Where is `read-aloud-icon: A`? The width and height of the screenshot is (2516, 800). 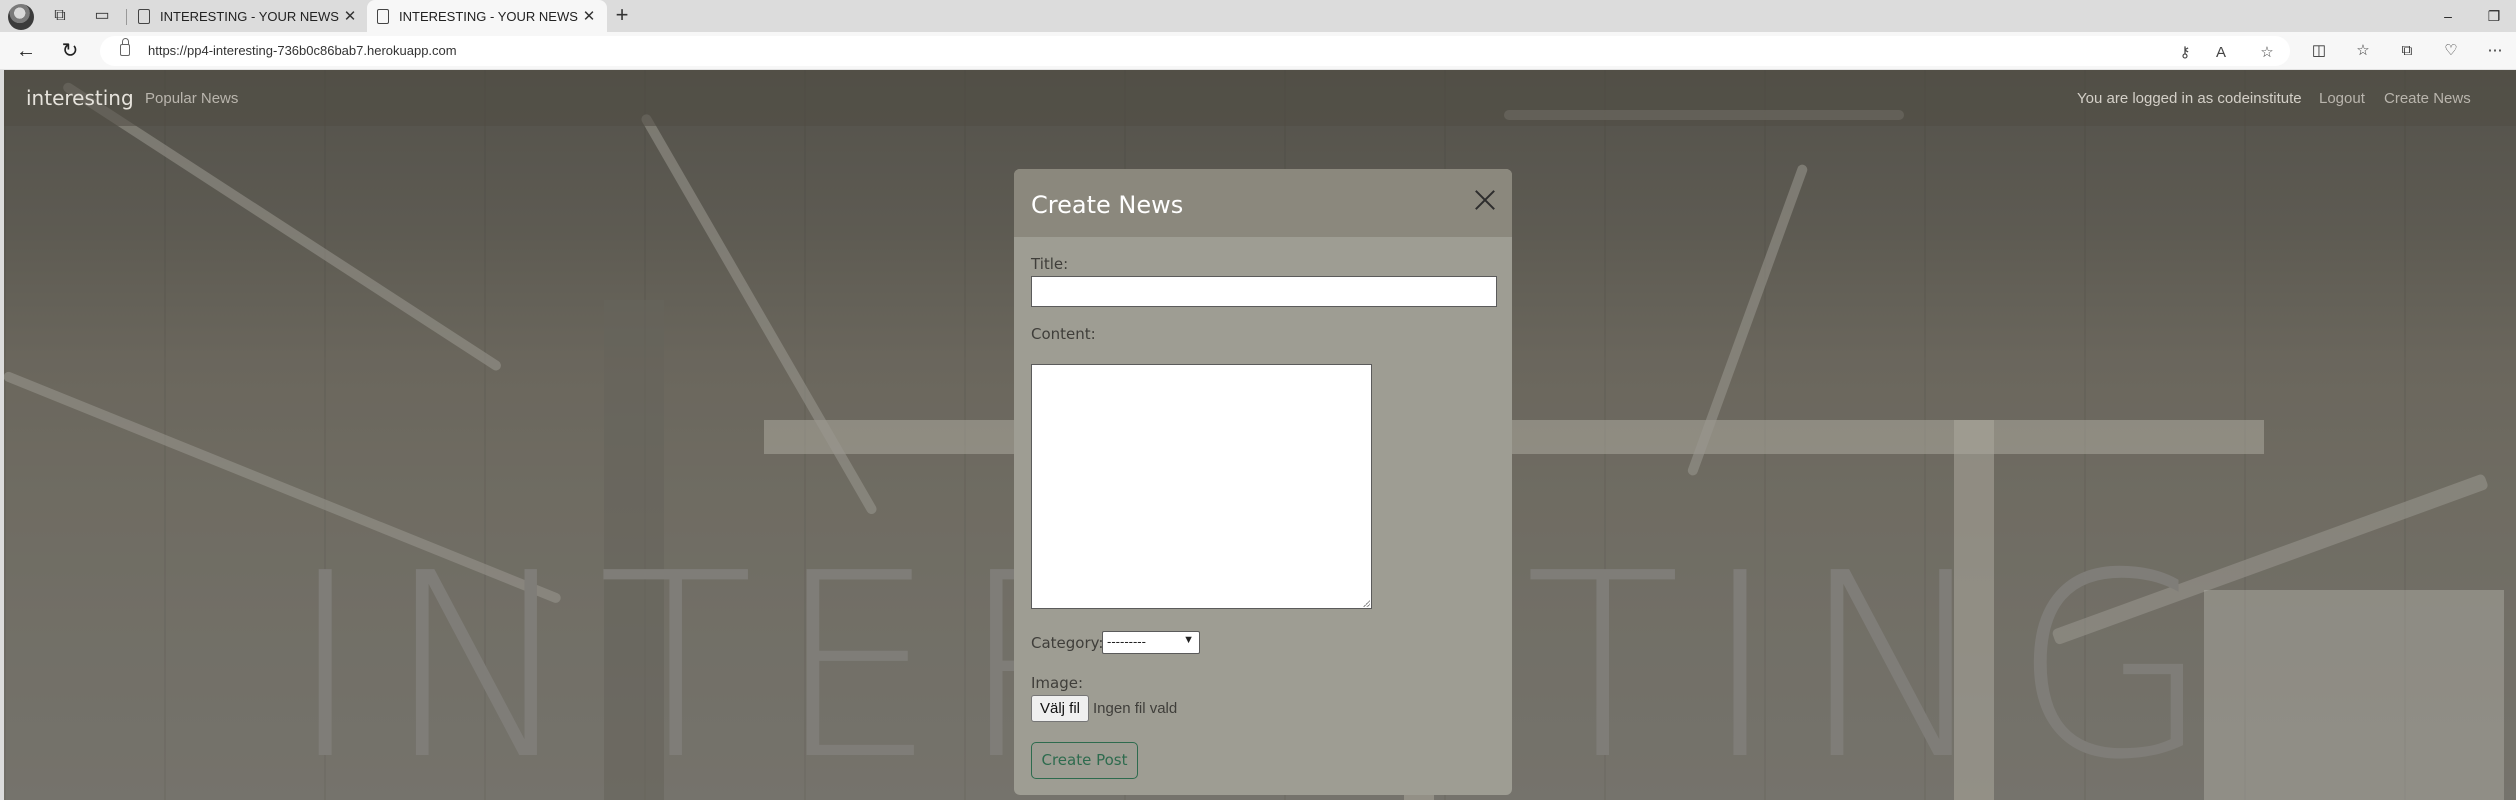
read-aloud-icon: A is located at coordinates (2221, 53).